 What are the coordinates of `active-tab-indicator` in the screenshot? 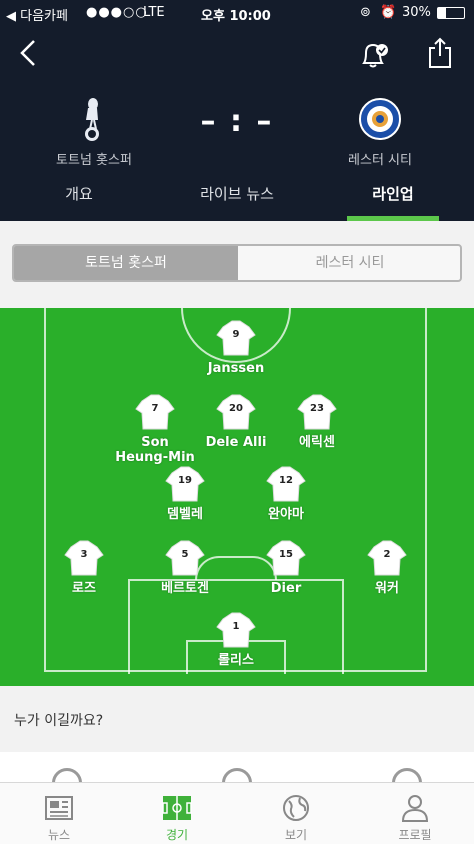 It's located at (393, 218).